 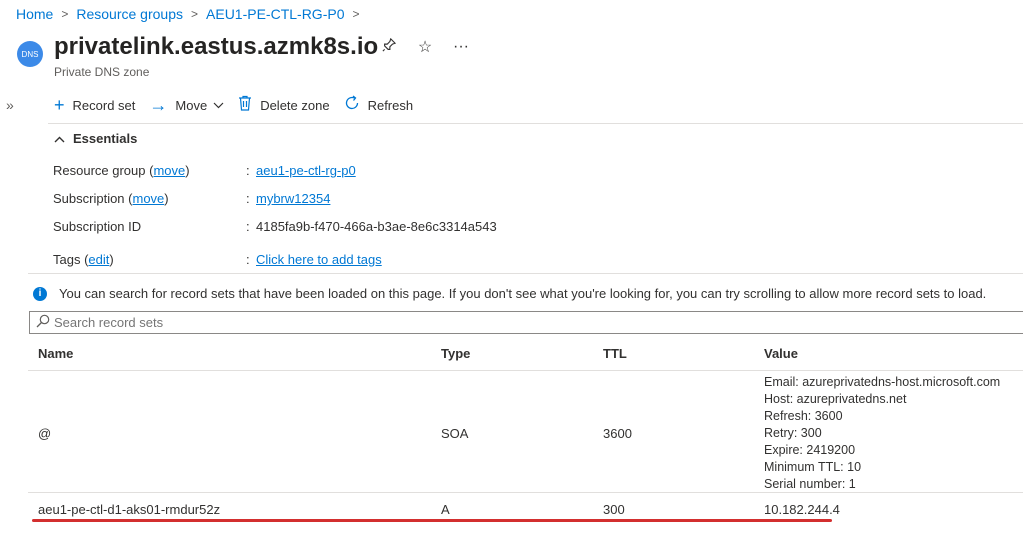 What do you see at coordinates (293, 198) in the screenshot?
I see `subscription-link: mybrw12354` at bounding box center [293, 198].